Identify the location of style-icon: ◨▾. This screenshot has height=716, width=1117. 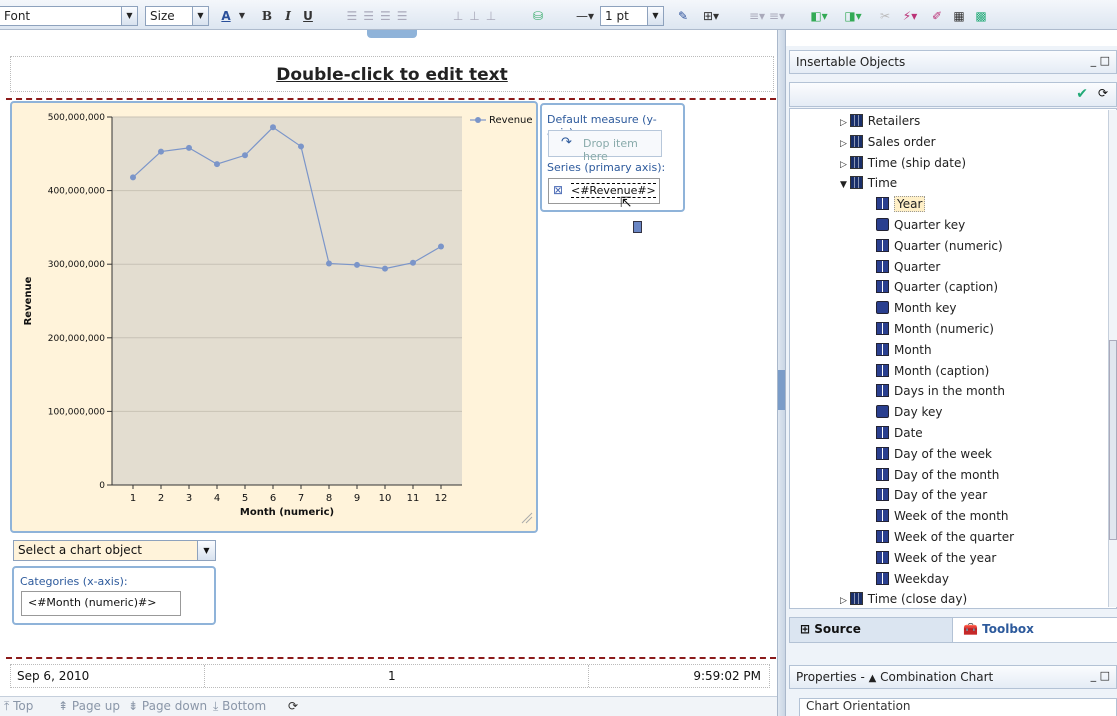
(853, 16).